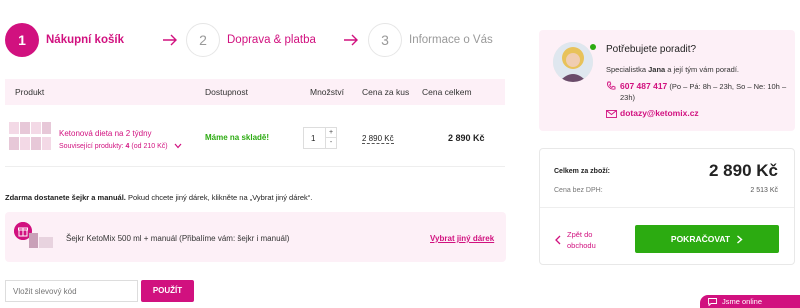 The image size is (800, 308). What do you see at coordinates (105, 133) in the screenshot?
I see `product-name-link: Ketonová dieta na 2 týdny` at bounding box center [105, 133].